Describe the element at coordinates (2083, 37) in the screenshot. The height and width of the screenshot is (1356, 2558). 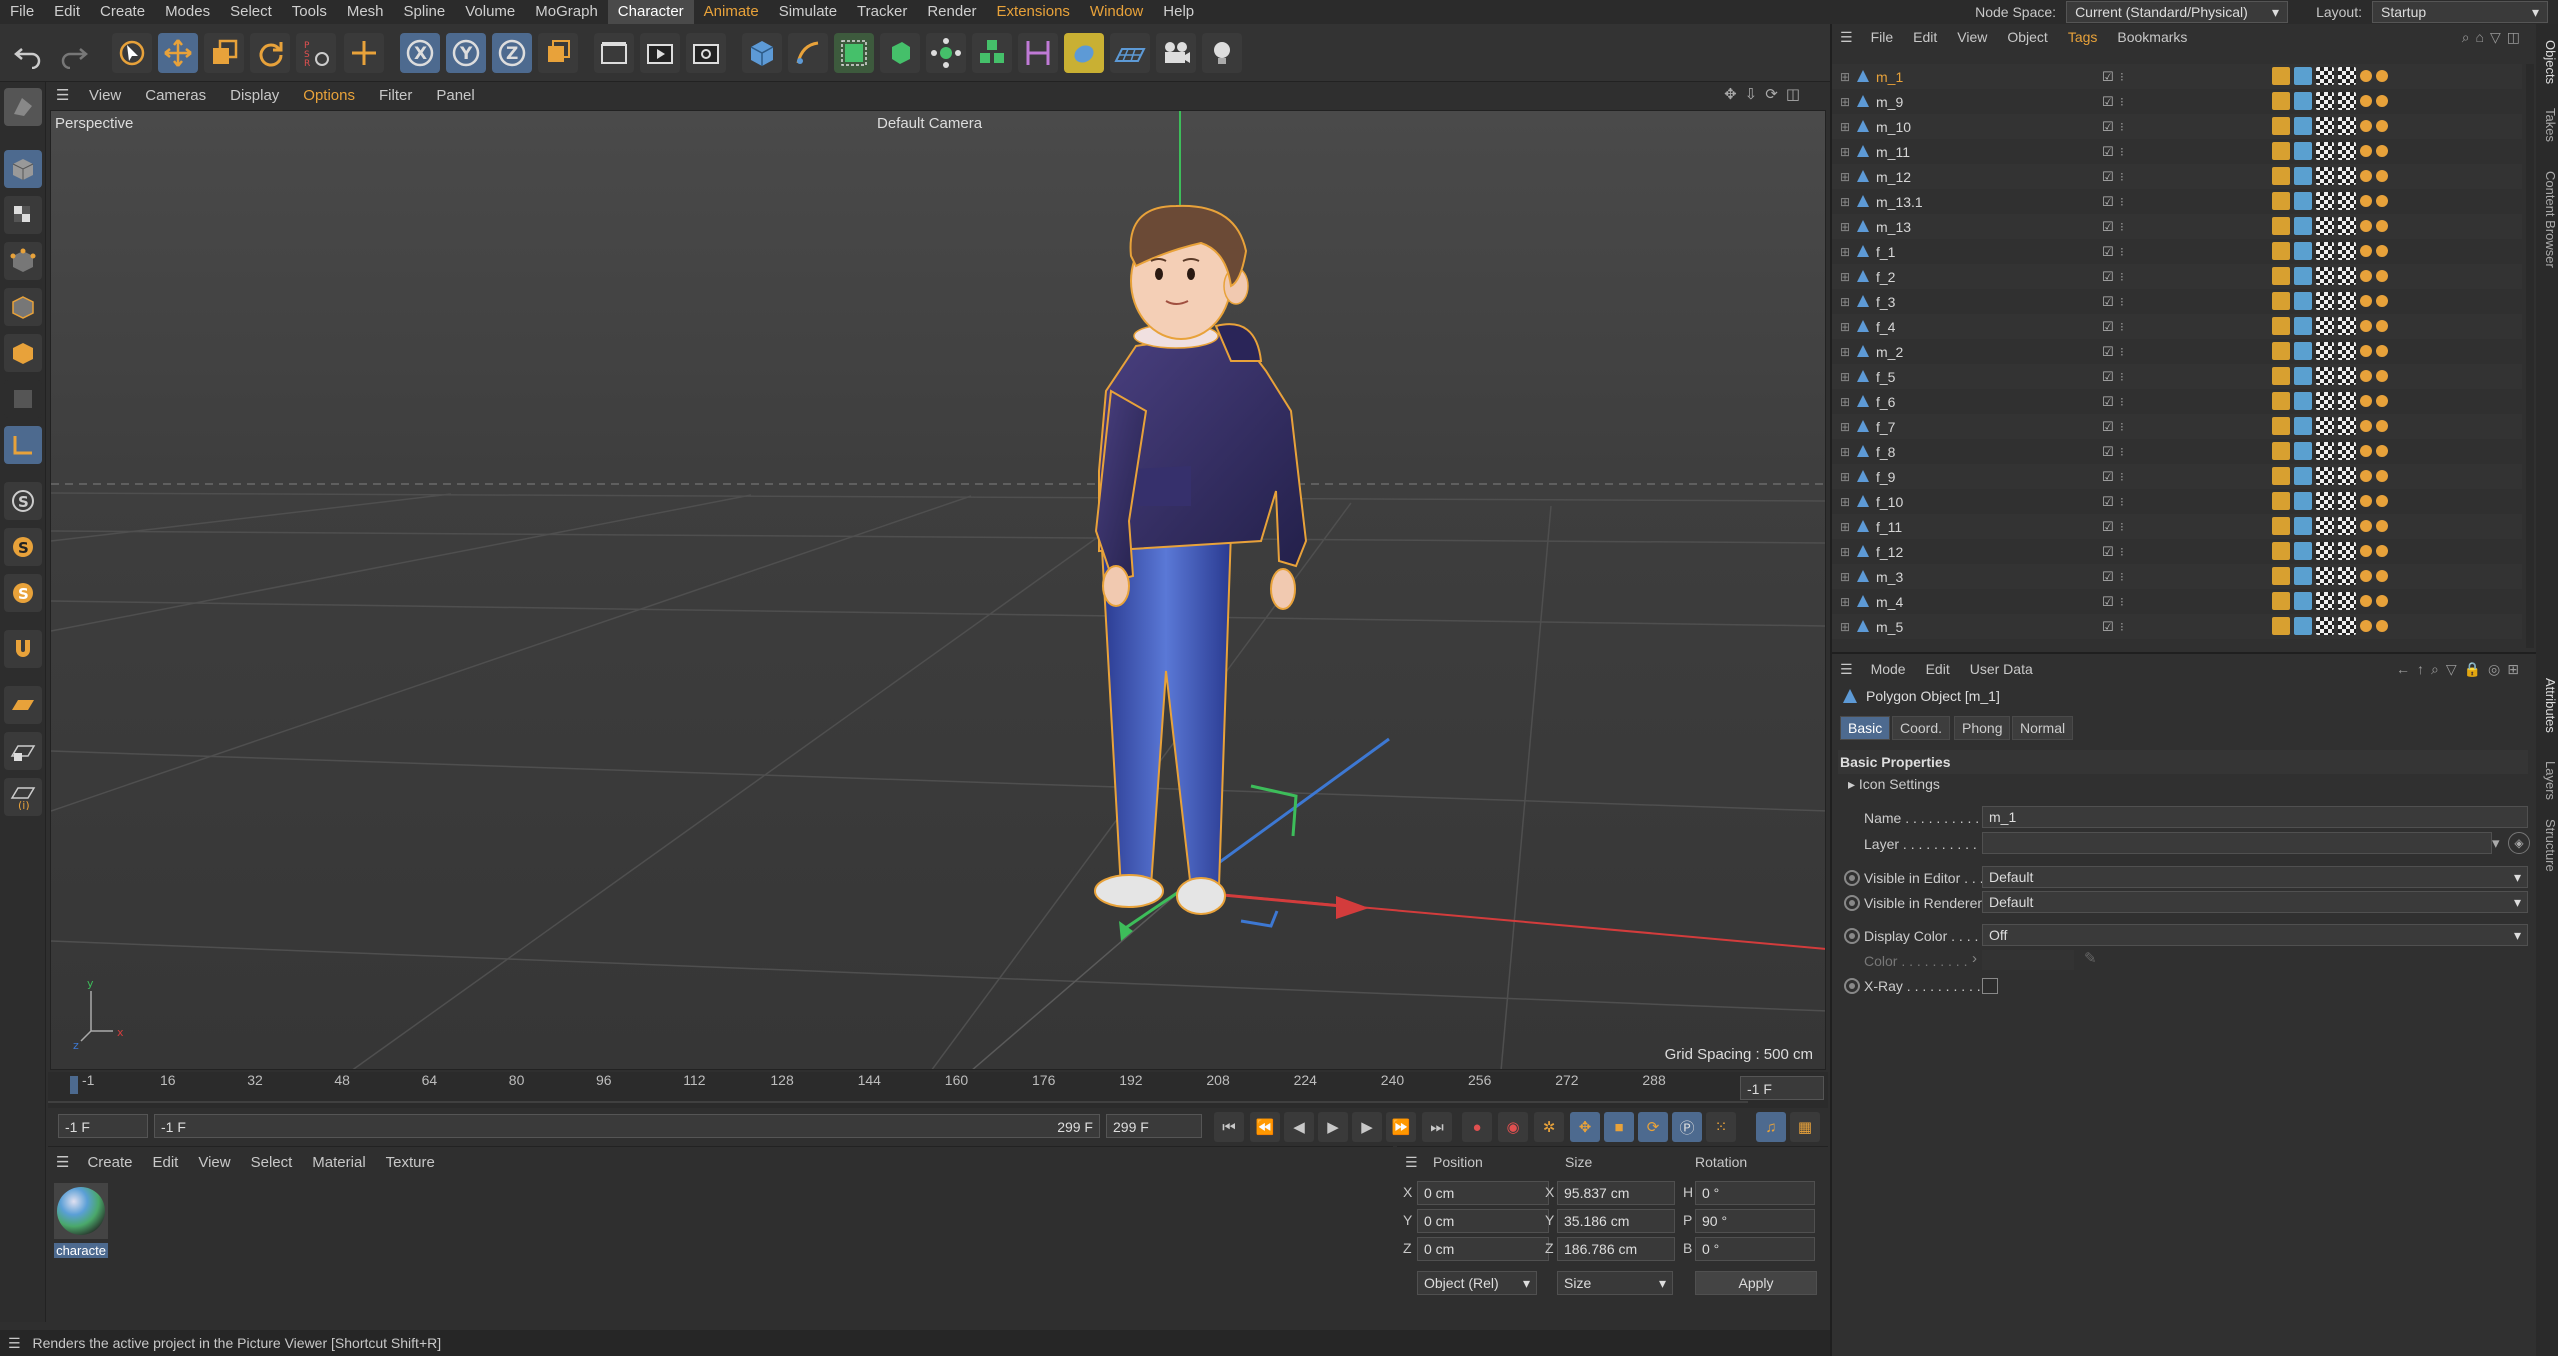
I see `objects-menu-tags: Tags` at that location.